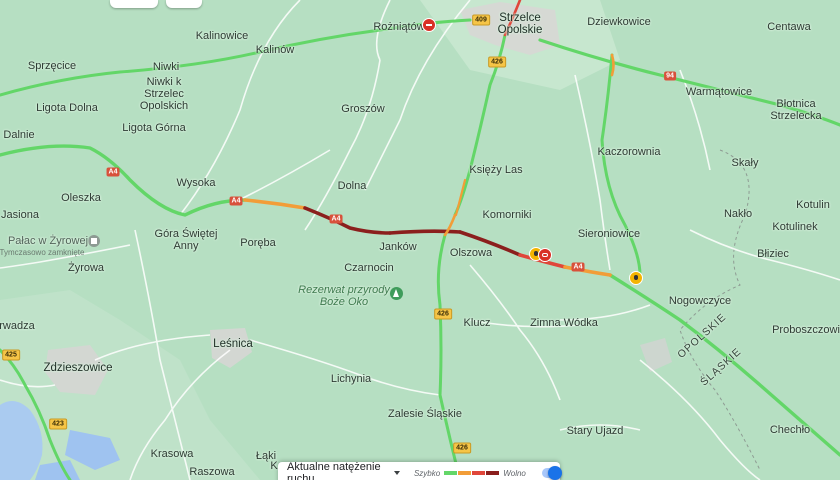 This screenshot has height=480, width=840. Describe the element at coordinates (429, 25) in the screenshot. I see `road-closure-marker` at that location.